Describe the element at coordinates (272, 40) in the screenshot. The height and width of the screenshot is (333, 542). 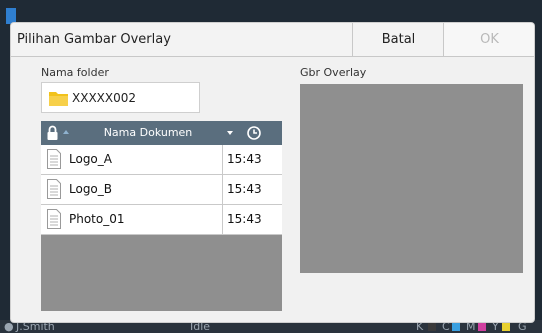
I see `dialog-header: Pilihan Gambar Overlay Batal OK` at that location.